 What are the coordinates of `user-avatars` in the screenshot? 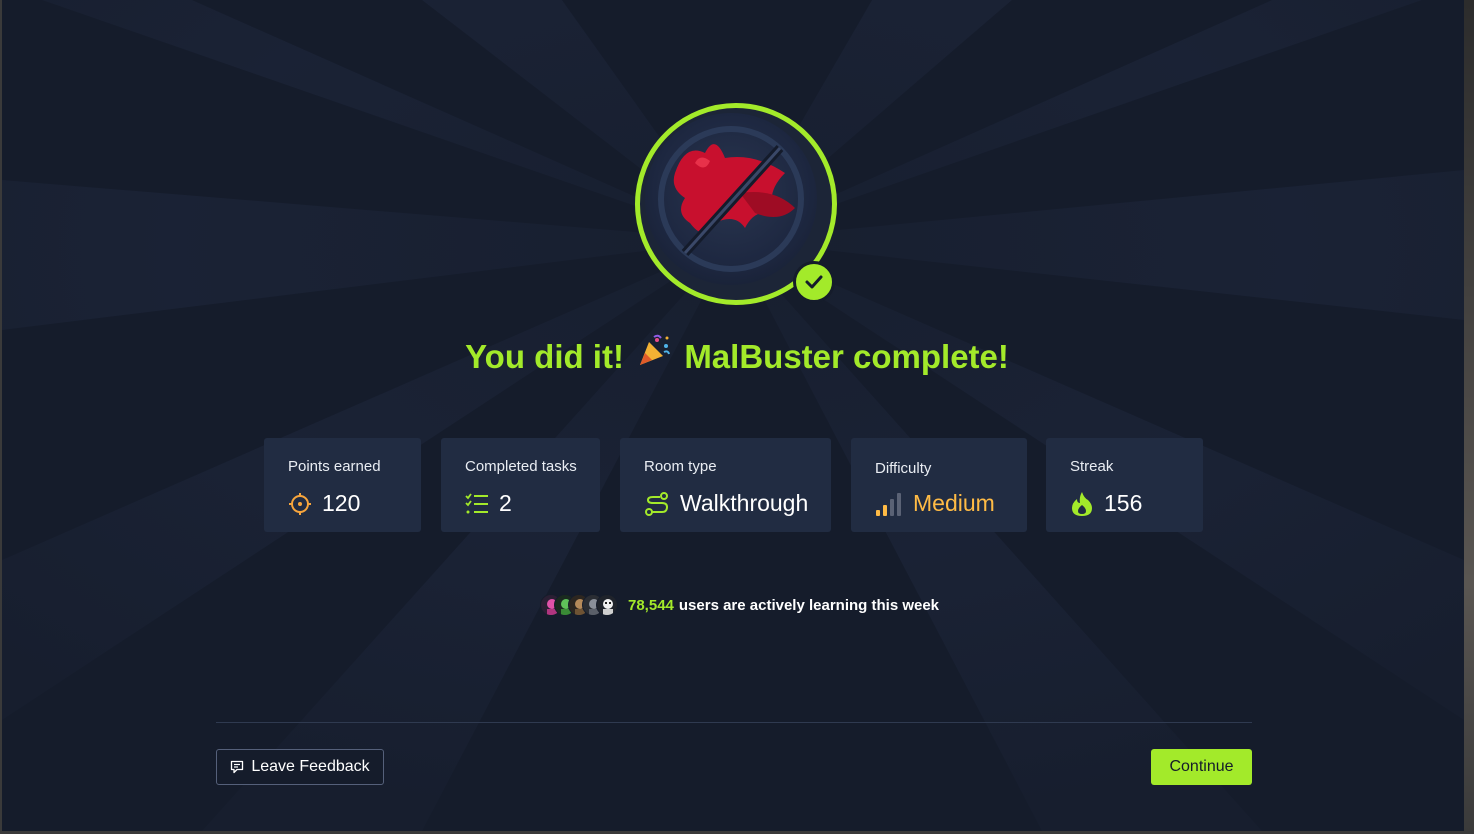 It's located at (579, 605).